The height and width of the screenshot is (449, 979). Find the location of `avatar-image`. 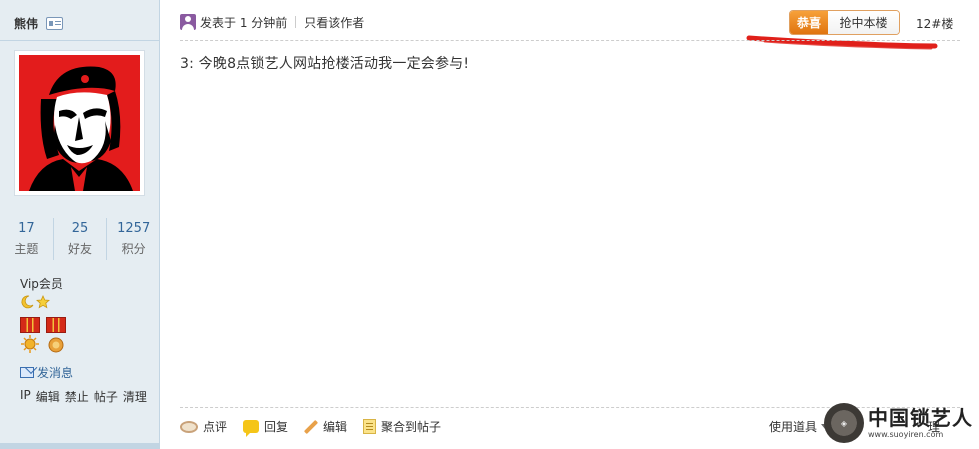

avatar-image is located at coordinates (79, 123).